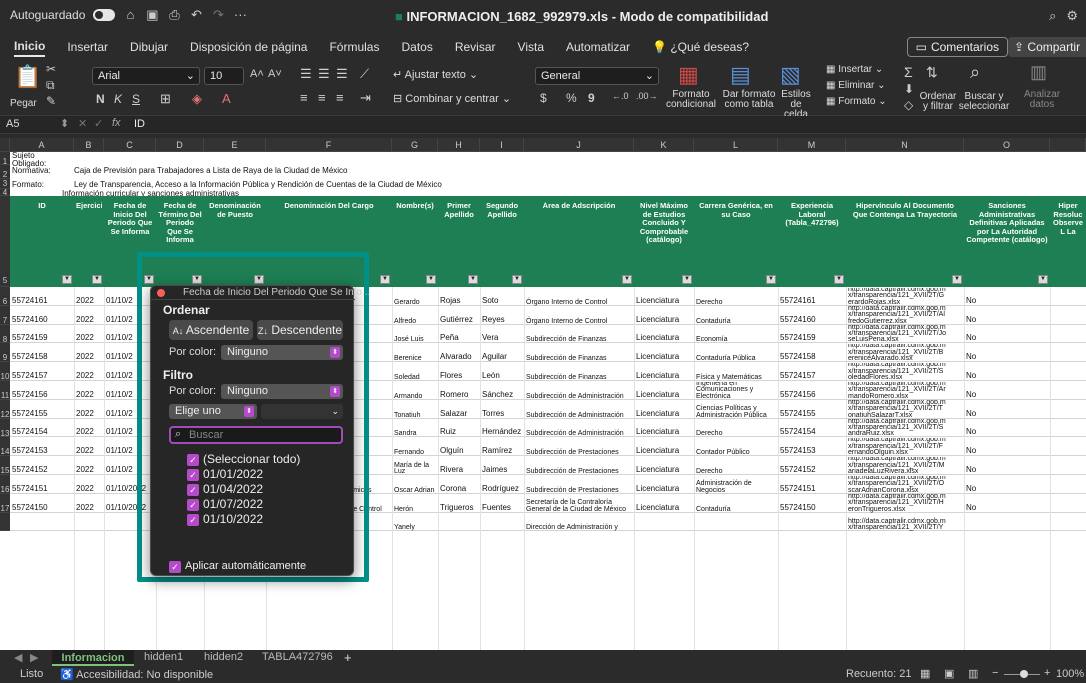 The width and height of the screenshot is (1086, 683). What do you see at coordinates (136, 674) in the screenshot?
I see `accessibility-status: ♿ Accesibilidad: No disponible` at bounding box center [136, 674].